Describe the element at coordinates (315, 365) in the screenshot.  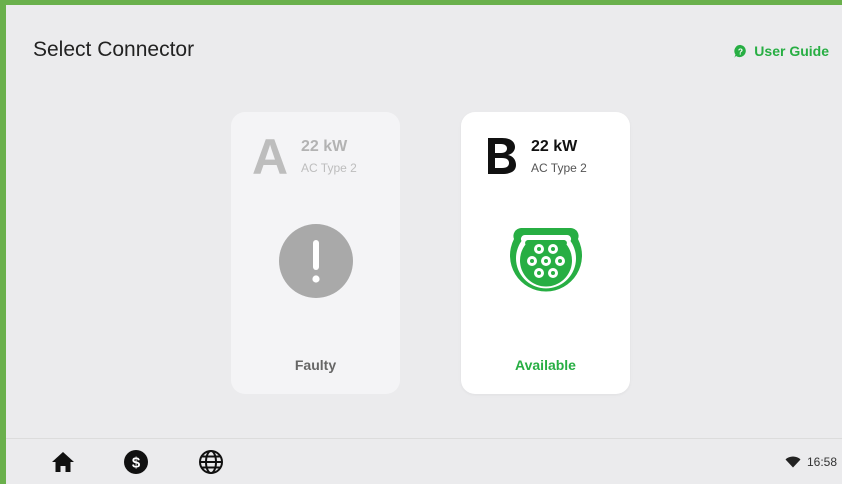
I see `connector-status: Faulty` at that location.